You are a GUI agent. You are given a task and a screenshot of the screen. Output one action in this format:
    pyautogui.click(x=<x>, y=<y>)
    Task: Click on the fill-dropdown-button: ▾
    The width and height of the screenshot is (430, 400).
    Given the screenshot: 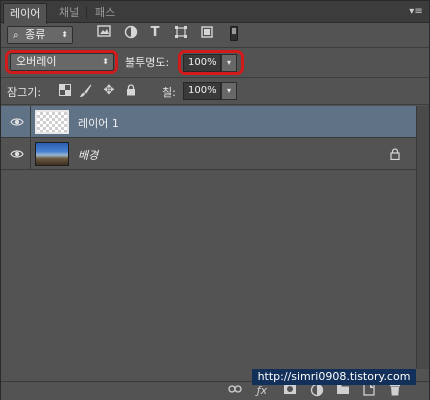 What is the action you would take?
    pyautogui.click(x=229, y=91)
    